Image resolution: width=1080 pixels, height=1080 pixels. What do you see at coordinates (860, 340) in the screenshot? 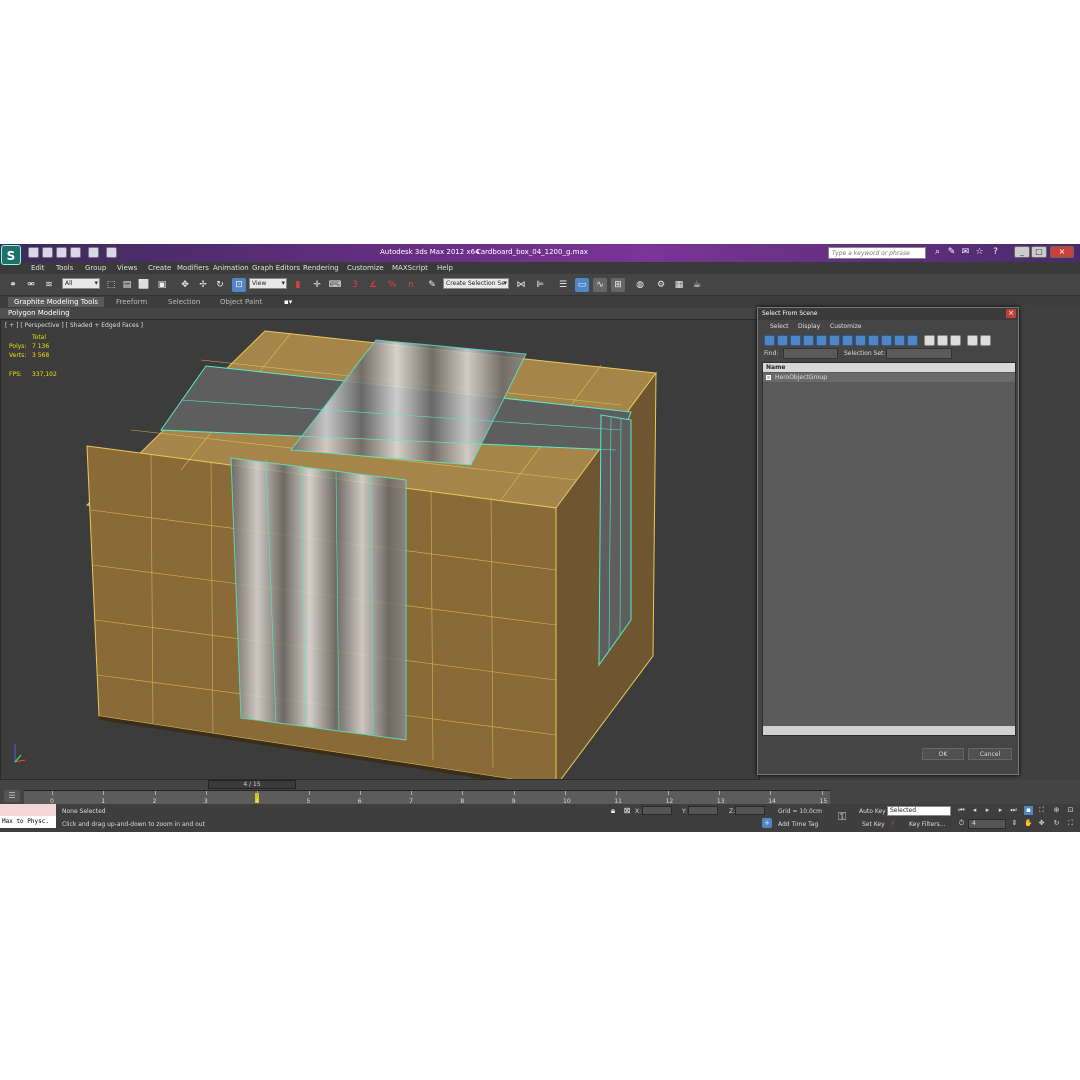
I see `filter-xrefs-icon` at bounding box center [860, 340].